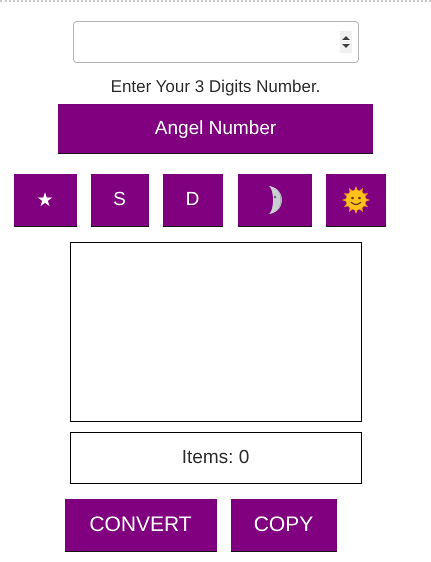 The image size is (431, 562). I want to click on moon-icon, so click(274, 200).